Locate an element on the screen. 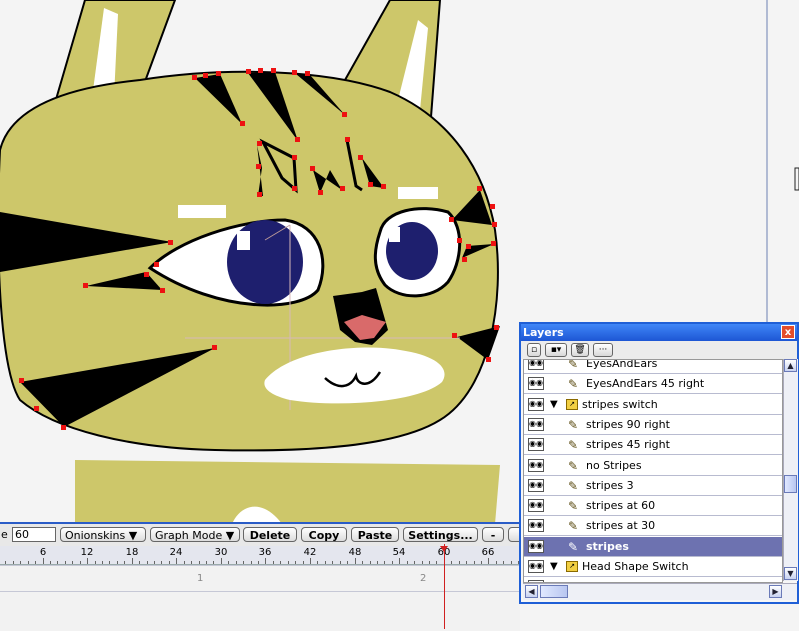  layer-name: EyesAndEars 45 right is located at coordinates (645, 383).